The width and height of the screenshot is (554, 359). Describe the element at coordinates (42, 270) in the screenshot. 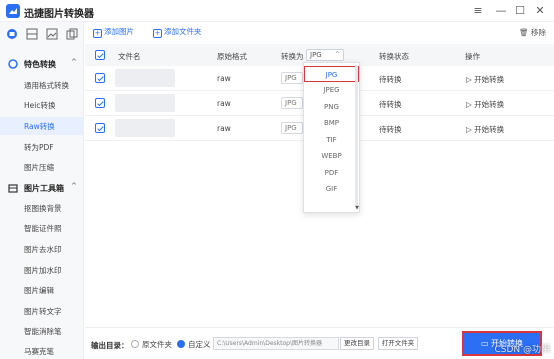

I see `sidebar-item-add-watermark: 图片加水印` at that location.